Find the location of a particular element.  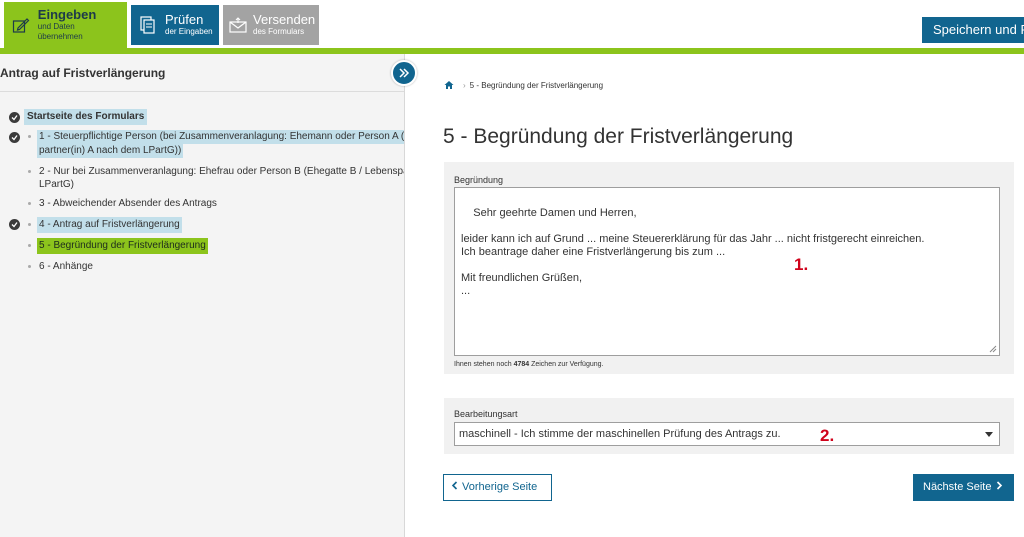

sidebar-item-label: 4 - Antrag auf Fristverlängerung is located at coordinates (109, 225).